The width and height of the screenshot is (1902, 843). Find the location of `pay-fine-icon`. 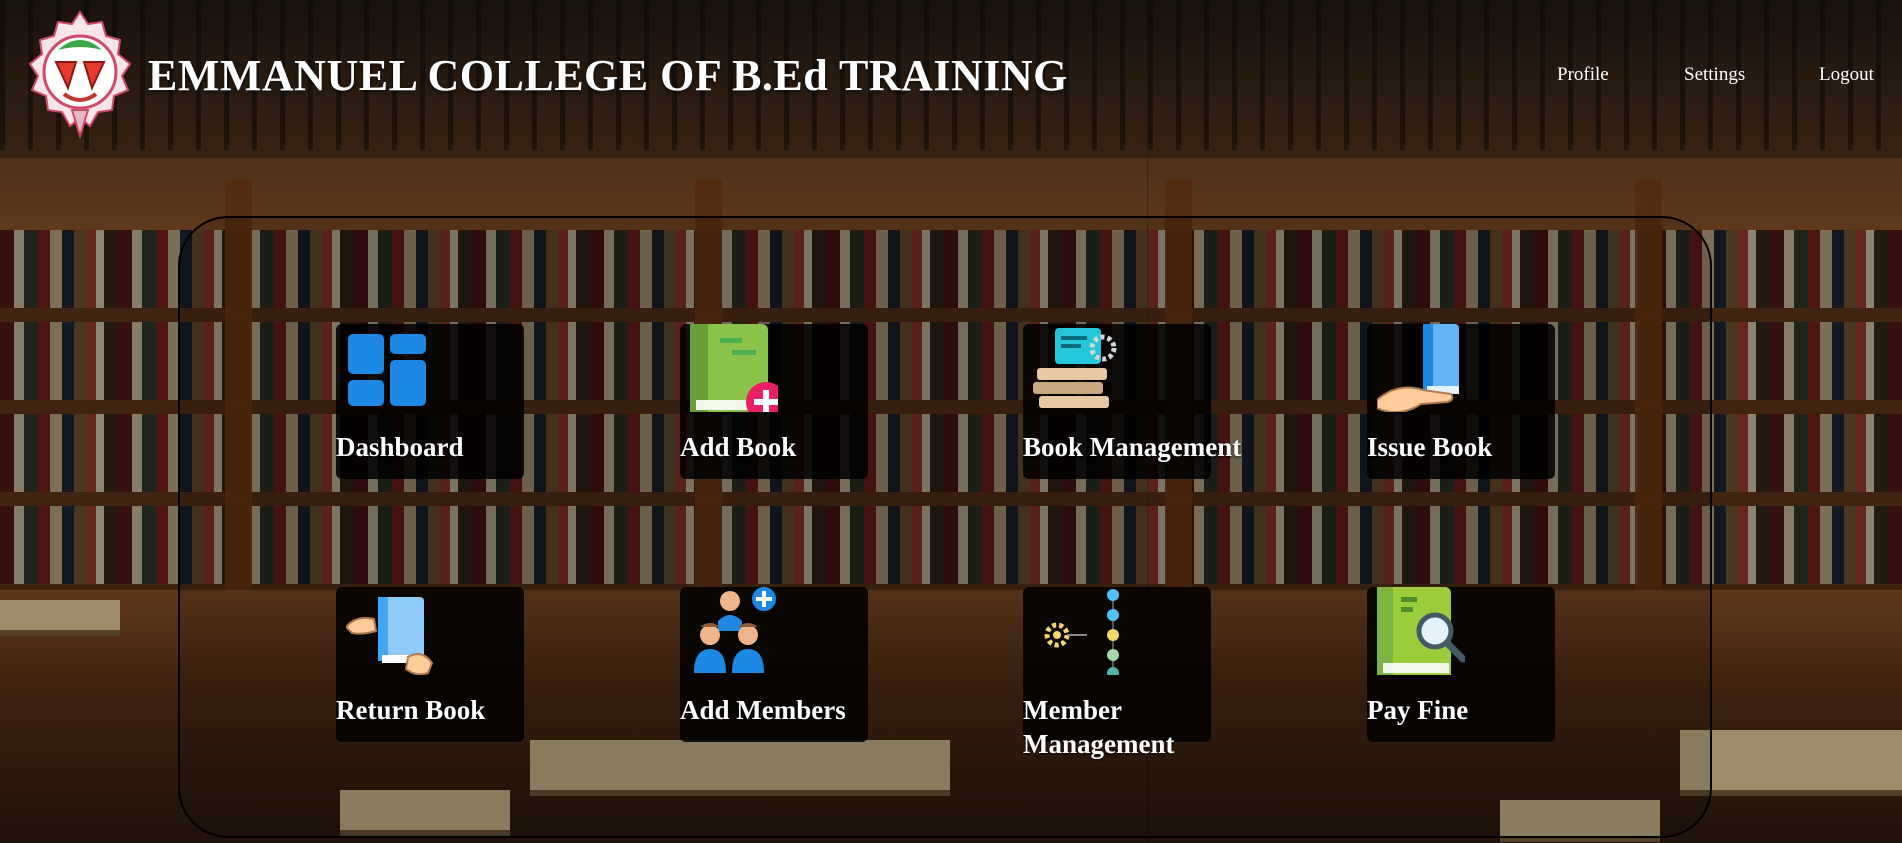

pay-fine-icon is located at coordinates (1421, 631).